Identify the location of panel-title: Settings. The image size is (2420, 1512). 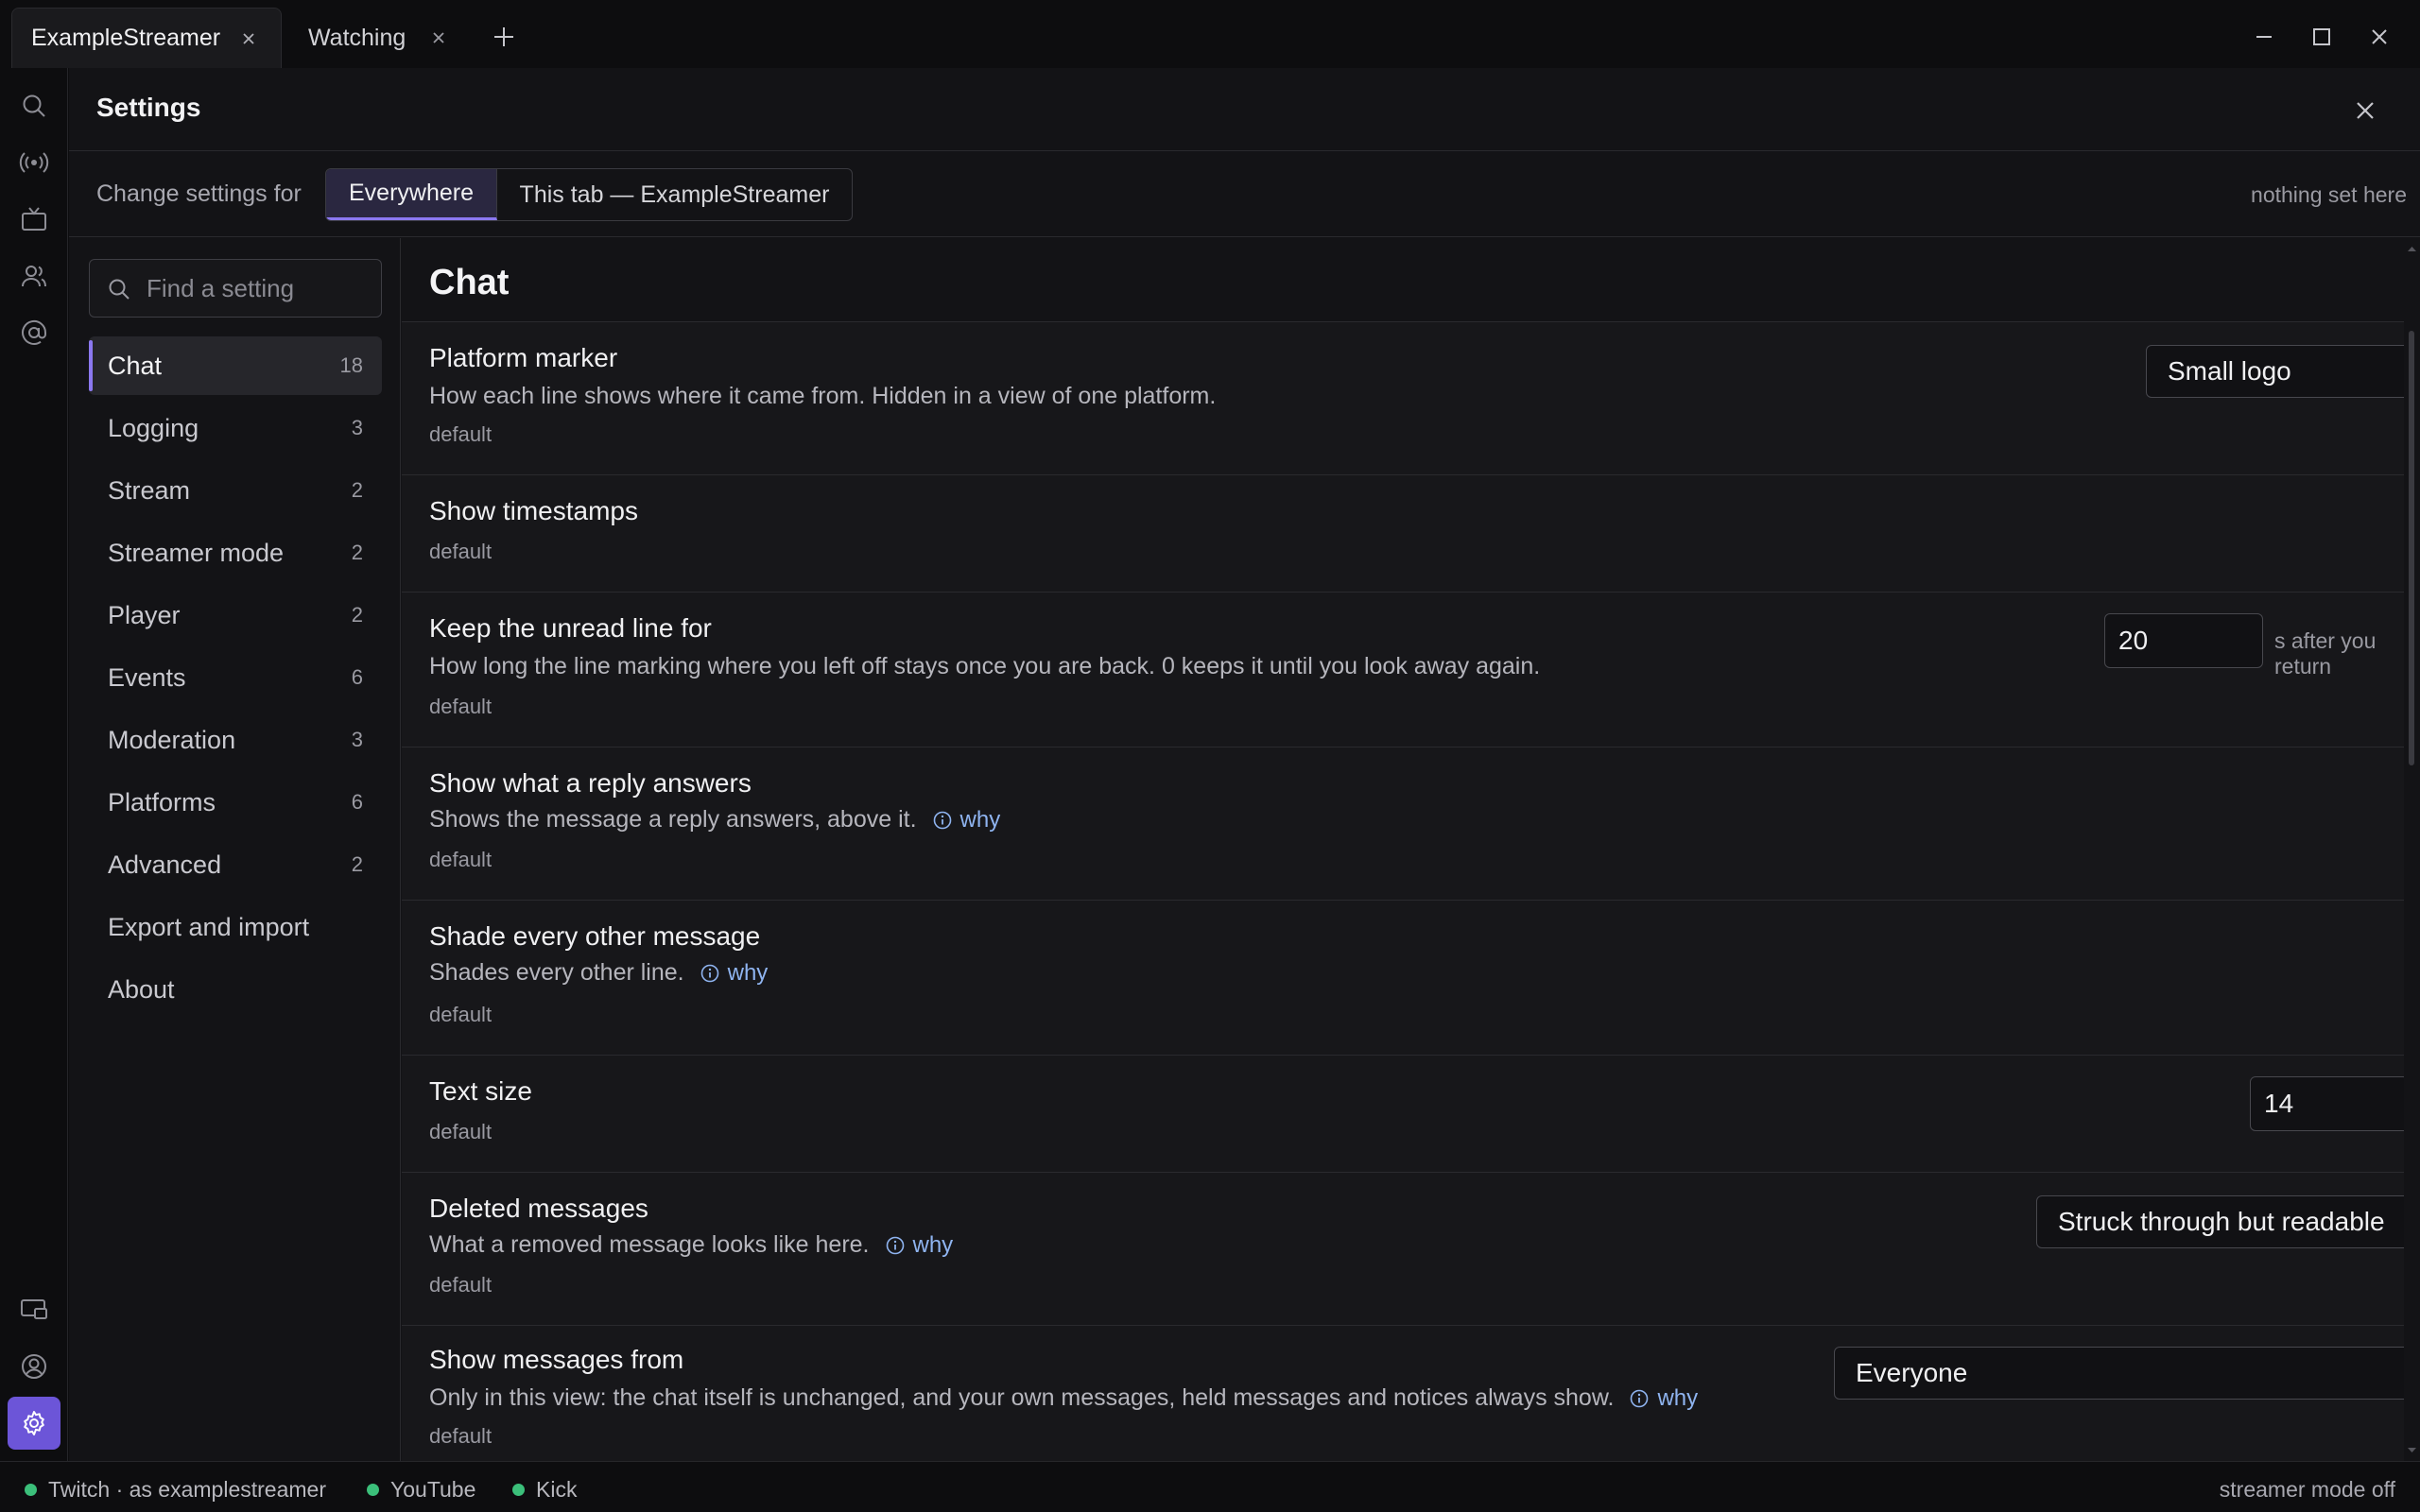
(148, 107).